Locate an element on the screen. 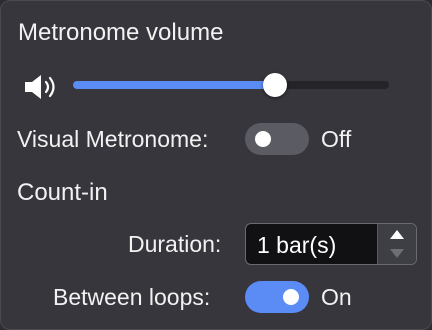  volume-slider-thumb is located at coordinates (275, 85).